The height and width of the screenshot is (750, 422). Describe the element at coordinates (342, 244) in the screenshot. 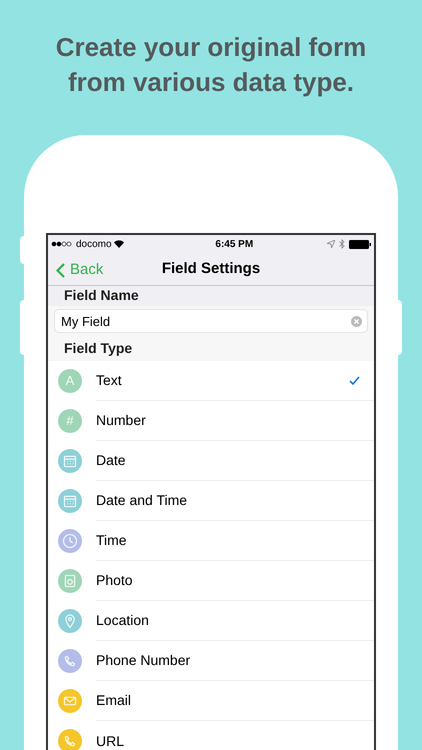

I see `bluetooth-icon` at that location.